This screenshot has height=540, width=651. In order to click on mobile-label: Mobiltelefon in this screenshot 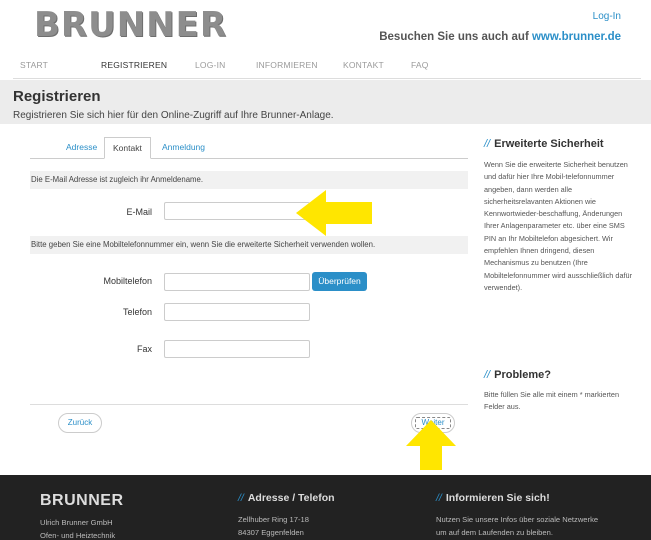, I will do `click(127, 281)`.